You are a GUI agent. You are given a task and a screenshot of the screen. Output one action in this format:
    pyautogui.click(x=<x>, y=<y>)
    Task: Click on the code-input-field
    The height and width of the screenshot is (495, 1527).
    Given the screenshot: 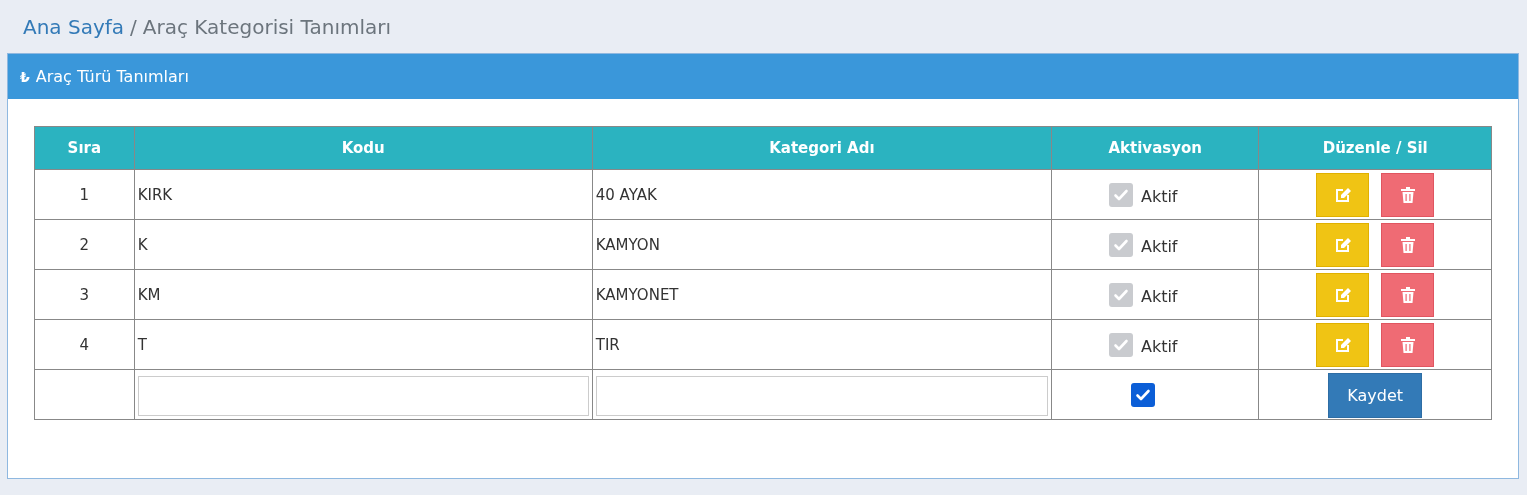 What is the action you would take?
    pyautogui.click(x=363, y=395)
    